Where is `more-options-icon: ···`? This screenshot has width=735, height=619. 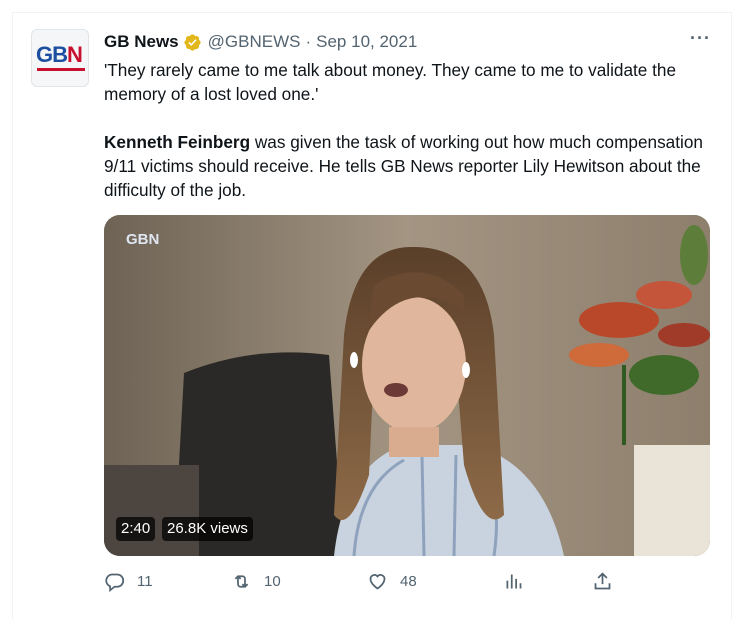 more-options-icon: ··· is located at coordinates (700, 38).